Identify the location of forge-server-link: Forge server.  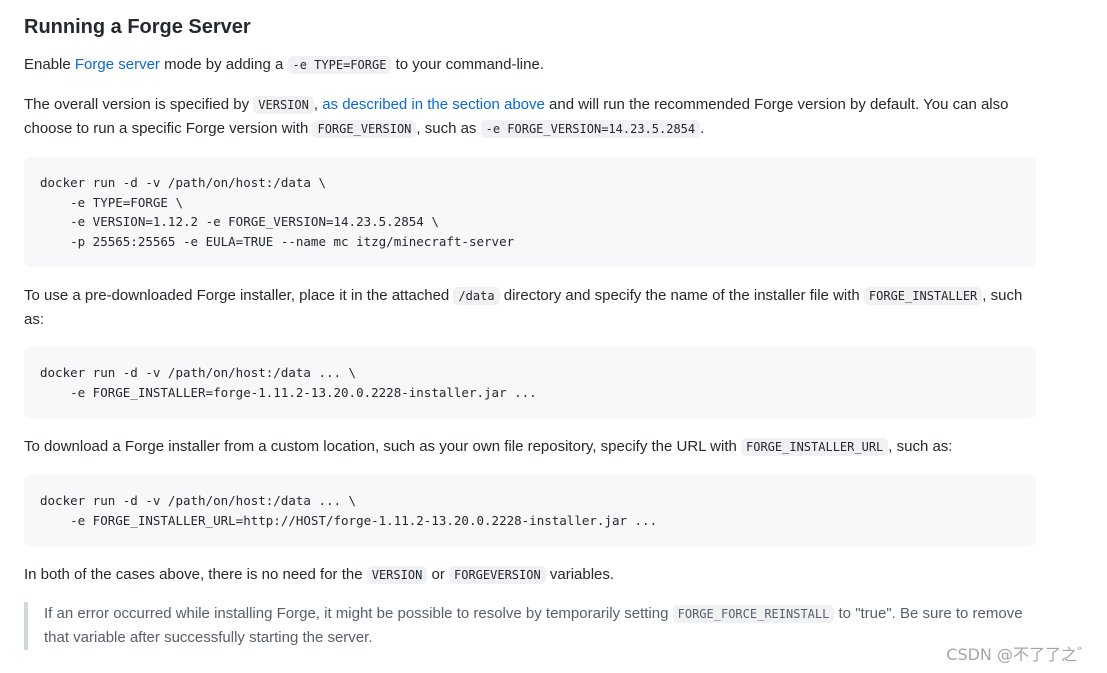
(117, 64).